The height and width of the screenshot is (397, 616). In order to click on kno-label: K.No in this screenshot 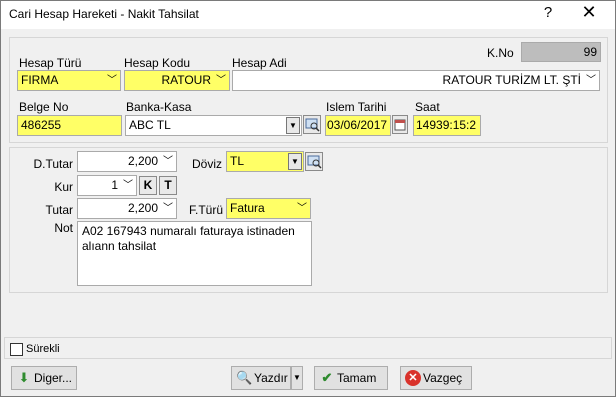, I will do `click(500, 53)`.